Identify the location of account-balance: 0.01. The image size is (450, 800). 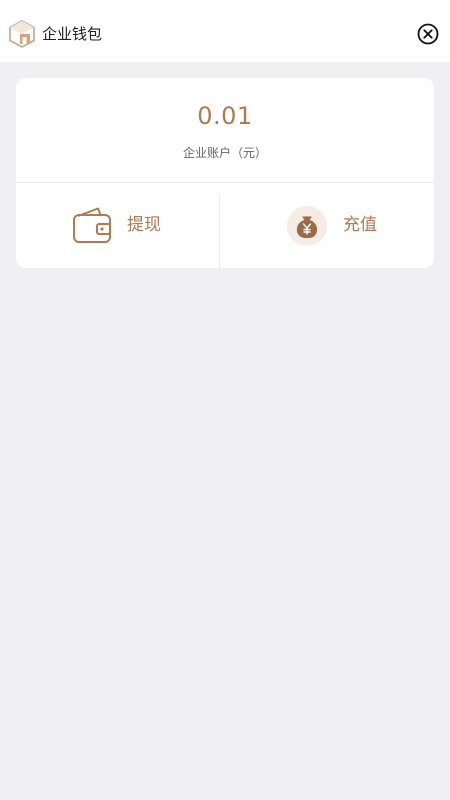
(225, 116).